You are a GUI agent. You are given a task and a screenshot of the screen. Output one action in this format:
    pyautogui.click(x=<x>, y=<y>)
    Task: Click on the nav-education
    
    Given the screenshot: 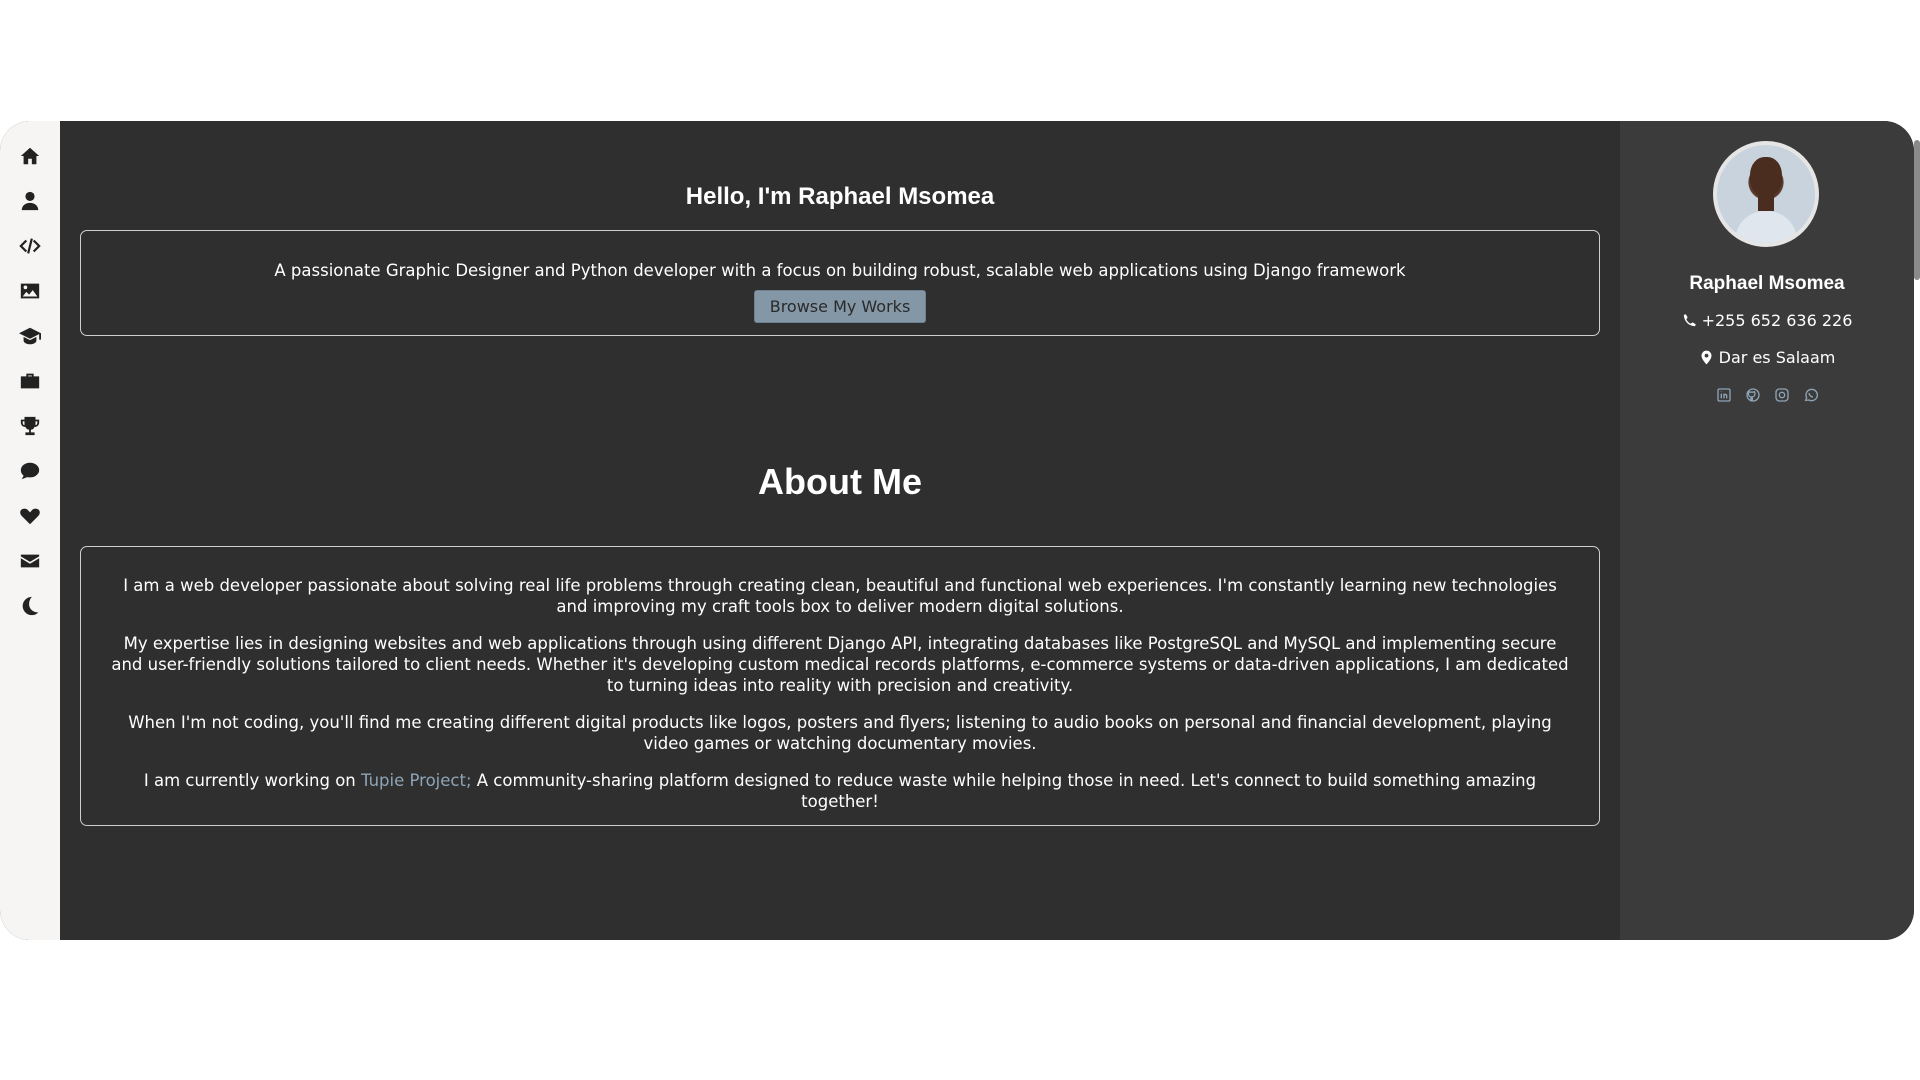 What is the action you would take?
    pyautogui.click(x=30, y=336)
    